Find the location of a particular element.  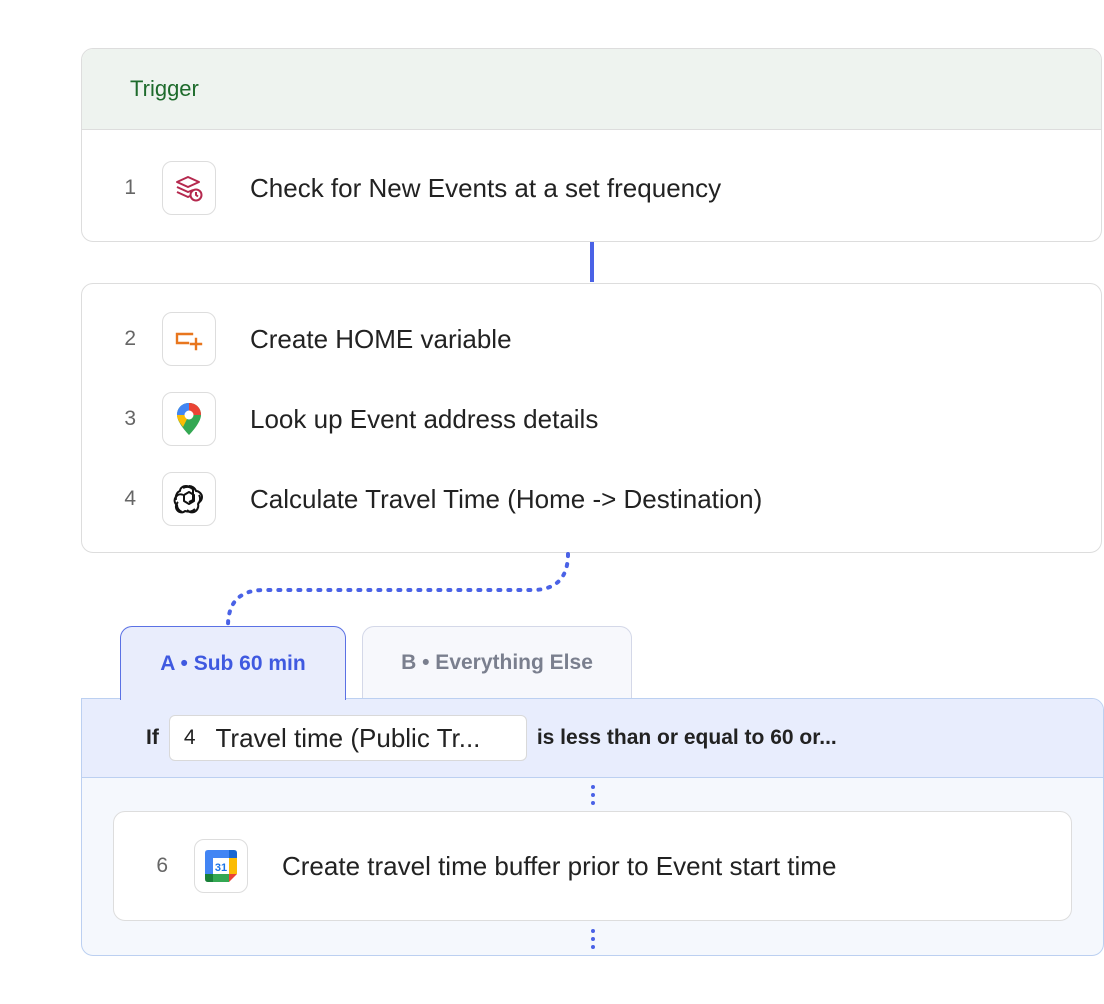

branch-connector is located at coordinates (398, 590).